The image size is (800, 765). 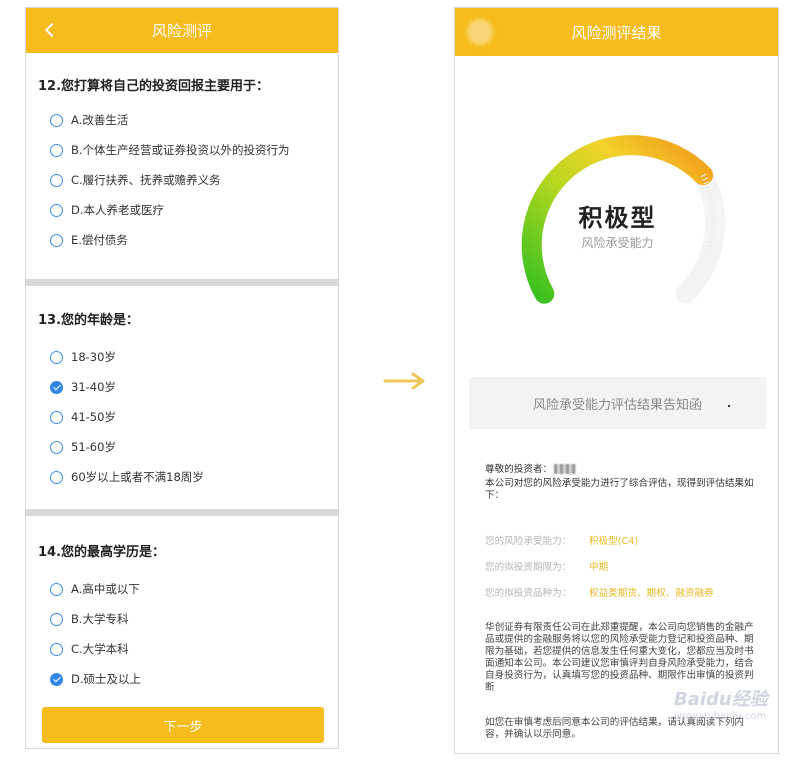 I want to click on page-title: 风险测评结果, so click(x=616, y=32).